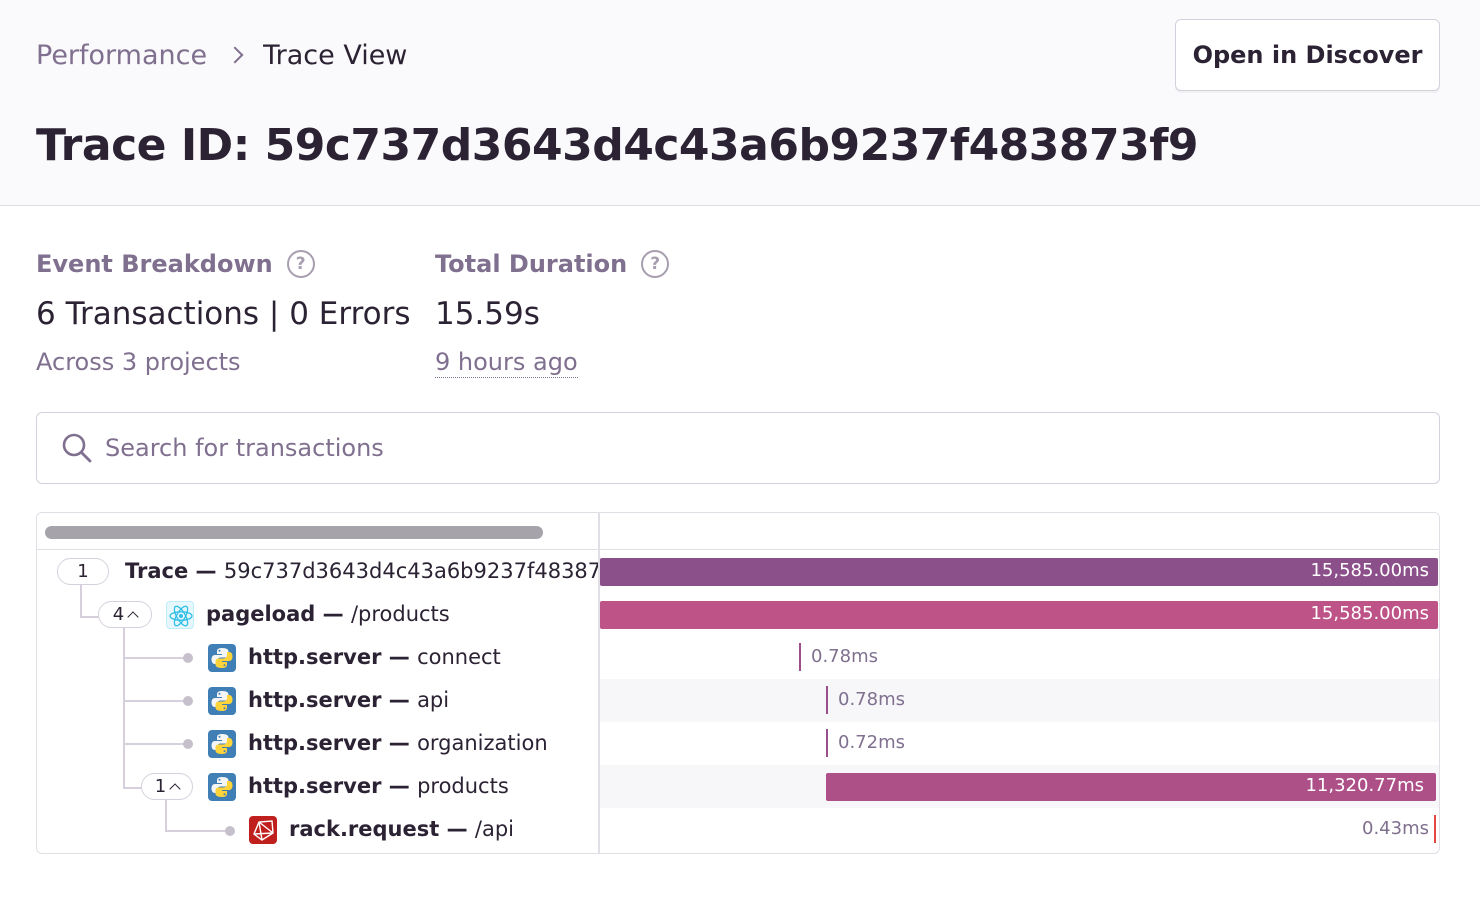 The width and height of the screenshot is (1480, 920). What do you see at coordinates (599, 683) in the screenshot?
I see `column-divider` at bounding box center [599, 683].